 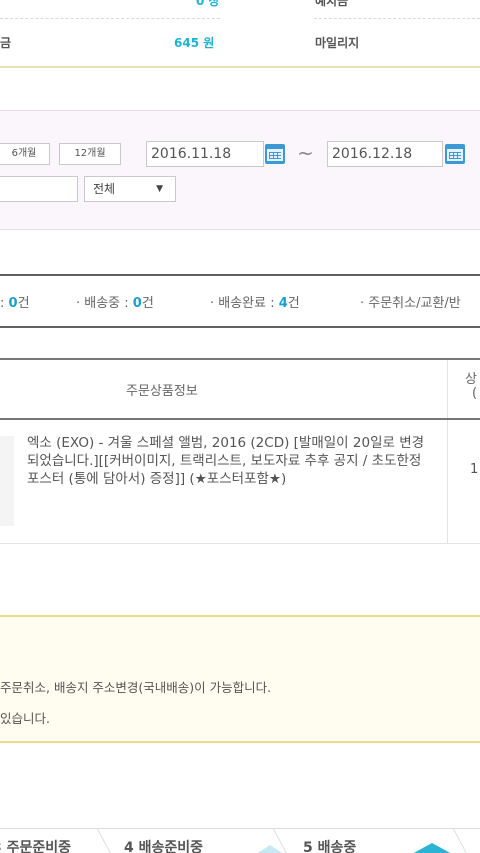 I want to click on start-date-input: 2016.11.18, so click(x=205, y=154).